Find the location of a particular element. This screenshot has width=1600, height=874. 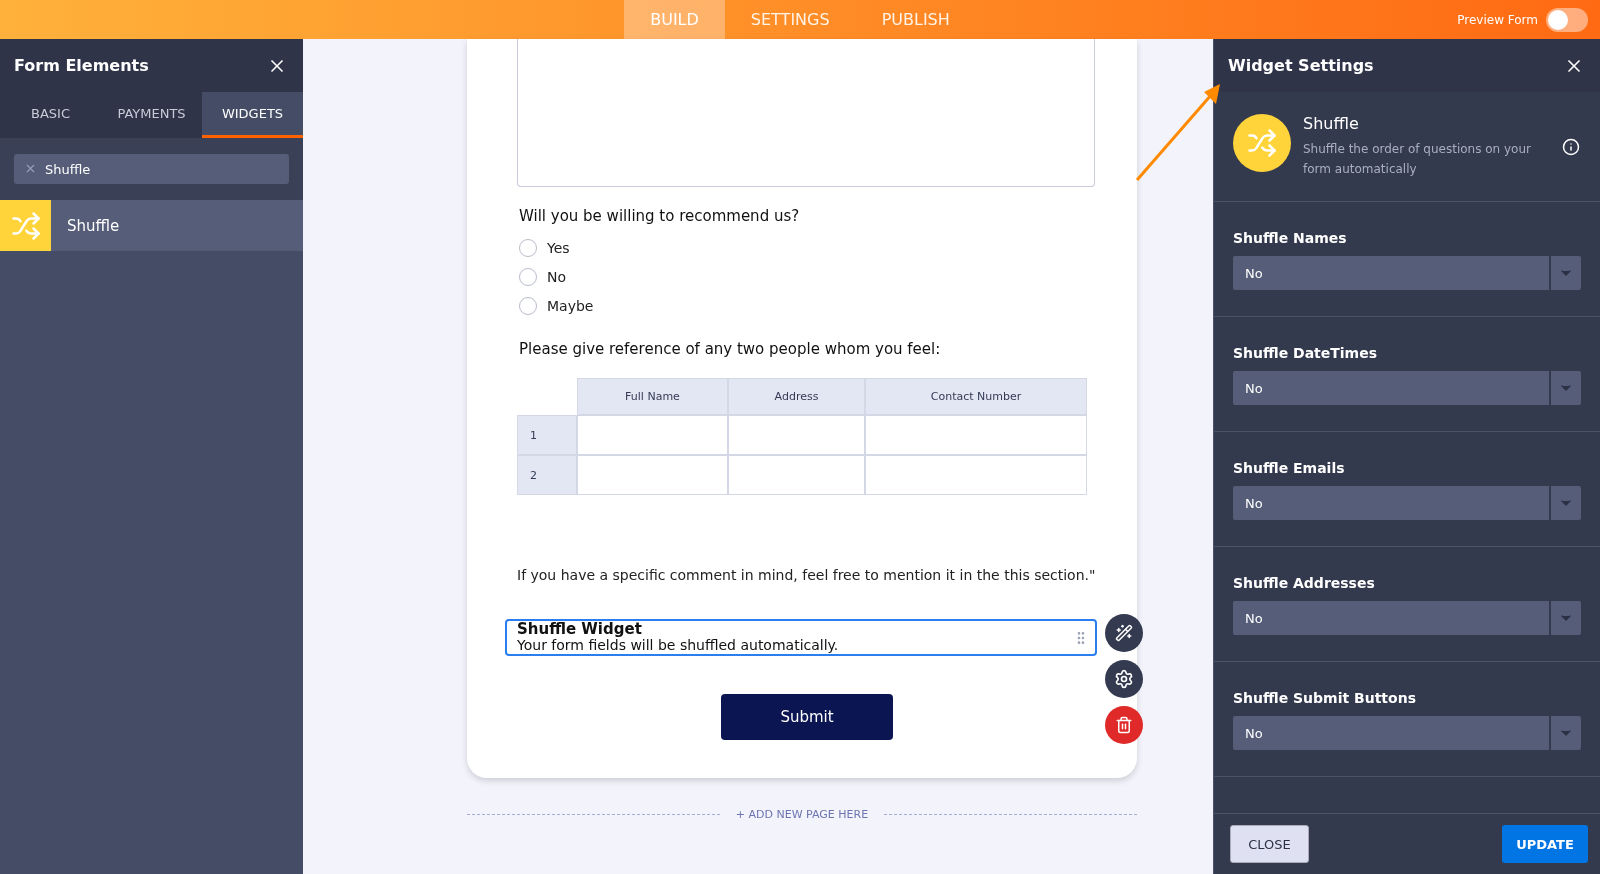

panel-tab: BASIC is located at coordinates (50, 115).